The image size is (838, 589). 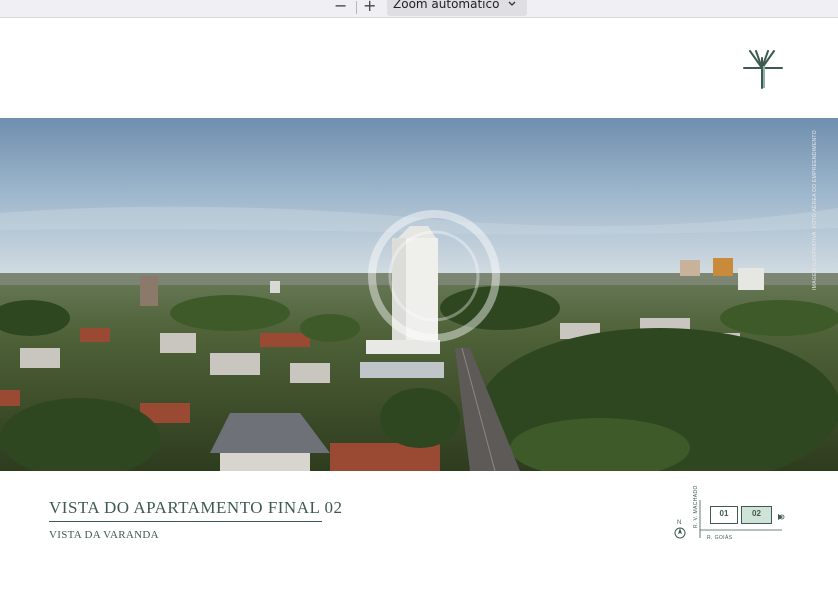 I want to click on unit-01-box: 01, so click(x=724, y=515).